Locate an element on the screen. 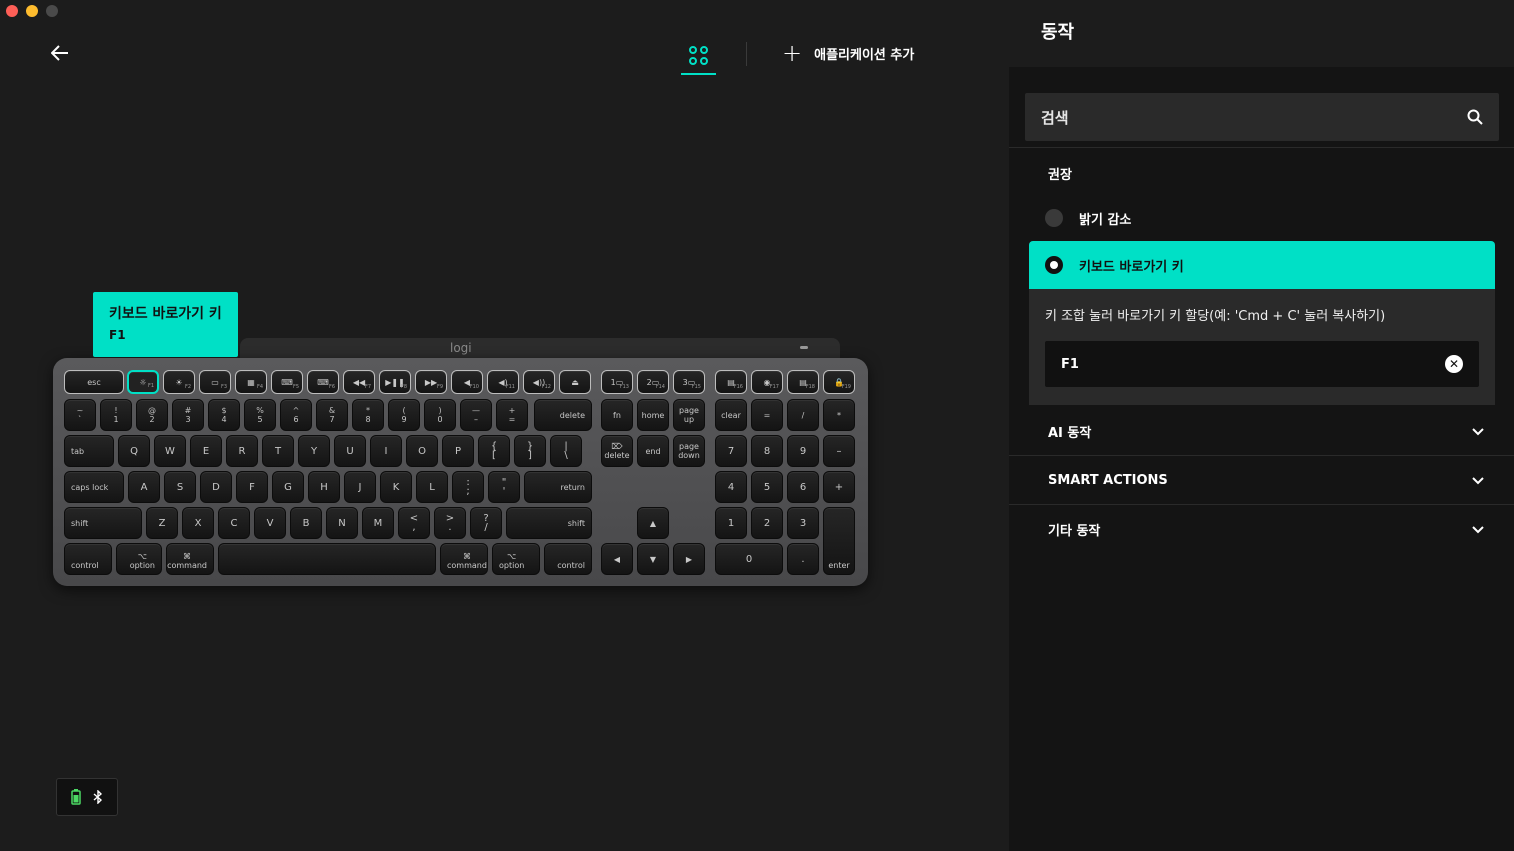 This screenshot has width=1514, height=851. keyboard-key: / is located at coordinates (803, 415).